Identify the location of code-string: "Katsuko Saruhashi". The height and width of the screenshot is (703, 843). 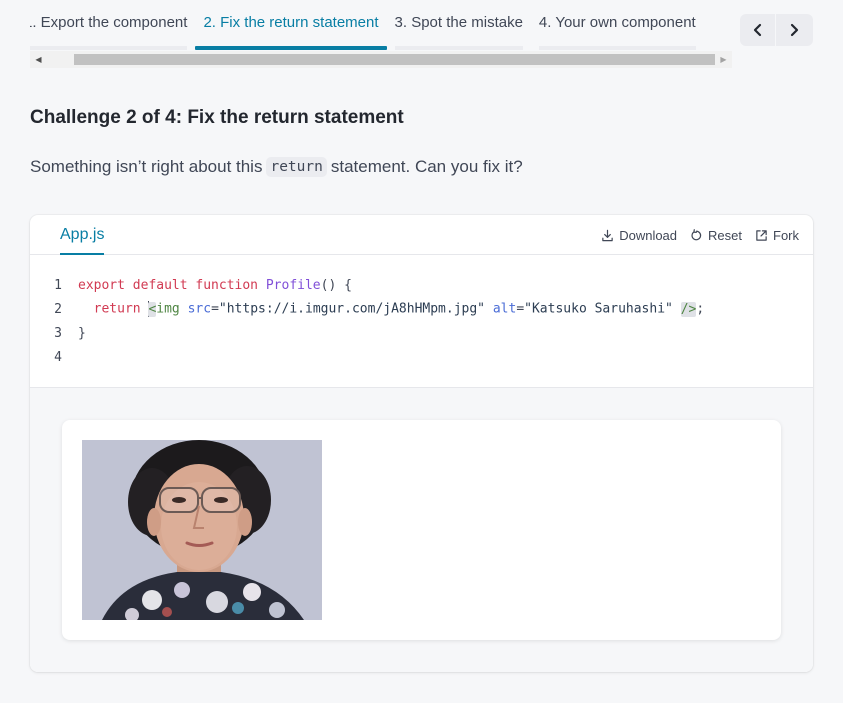
(598, 309).